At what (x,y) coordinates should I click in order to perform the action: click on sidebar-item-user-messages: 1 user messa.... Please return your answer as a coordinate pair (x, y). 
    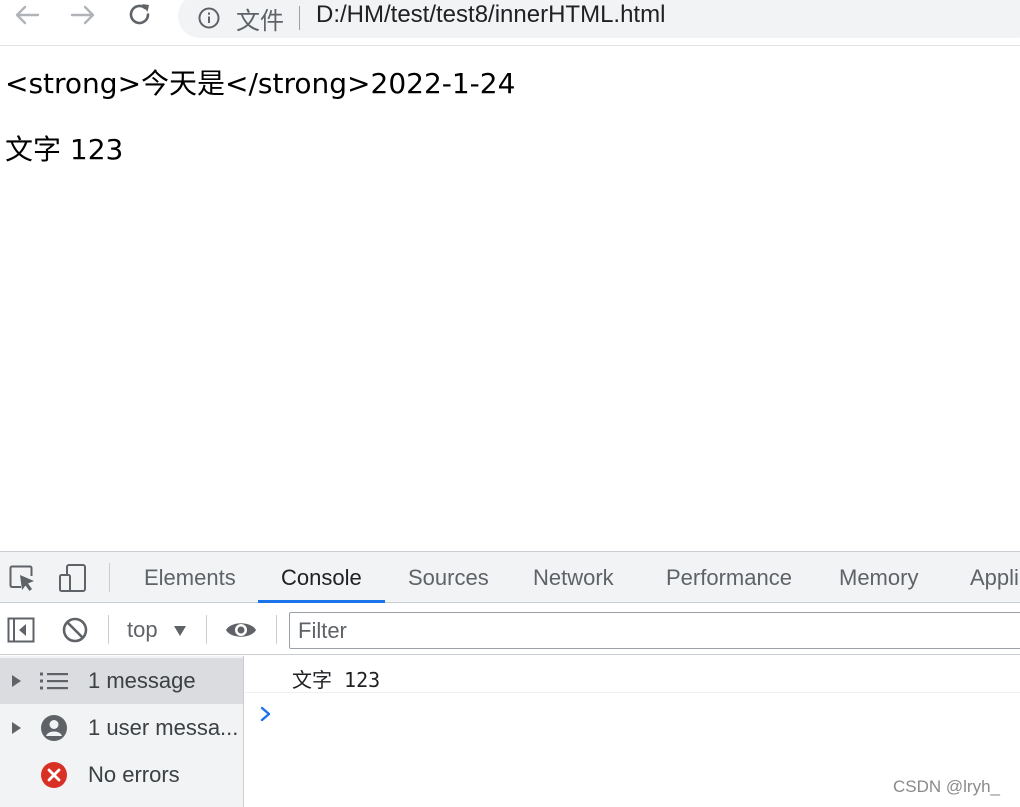
    Looking at the image, I should click on (121, 728).